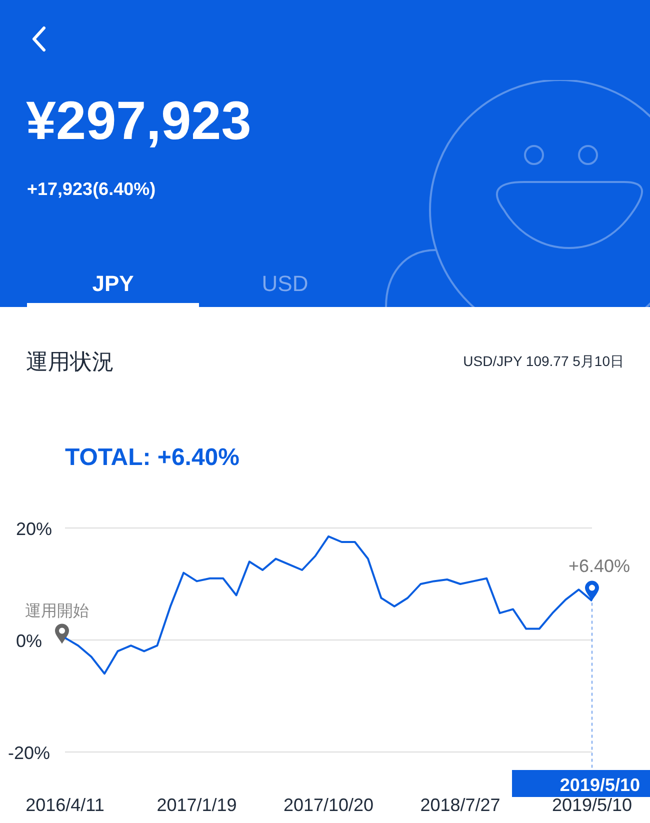  I want to click on x-tick-label: 2017/1/19, so click(196, 805).